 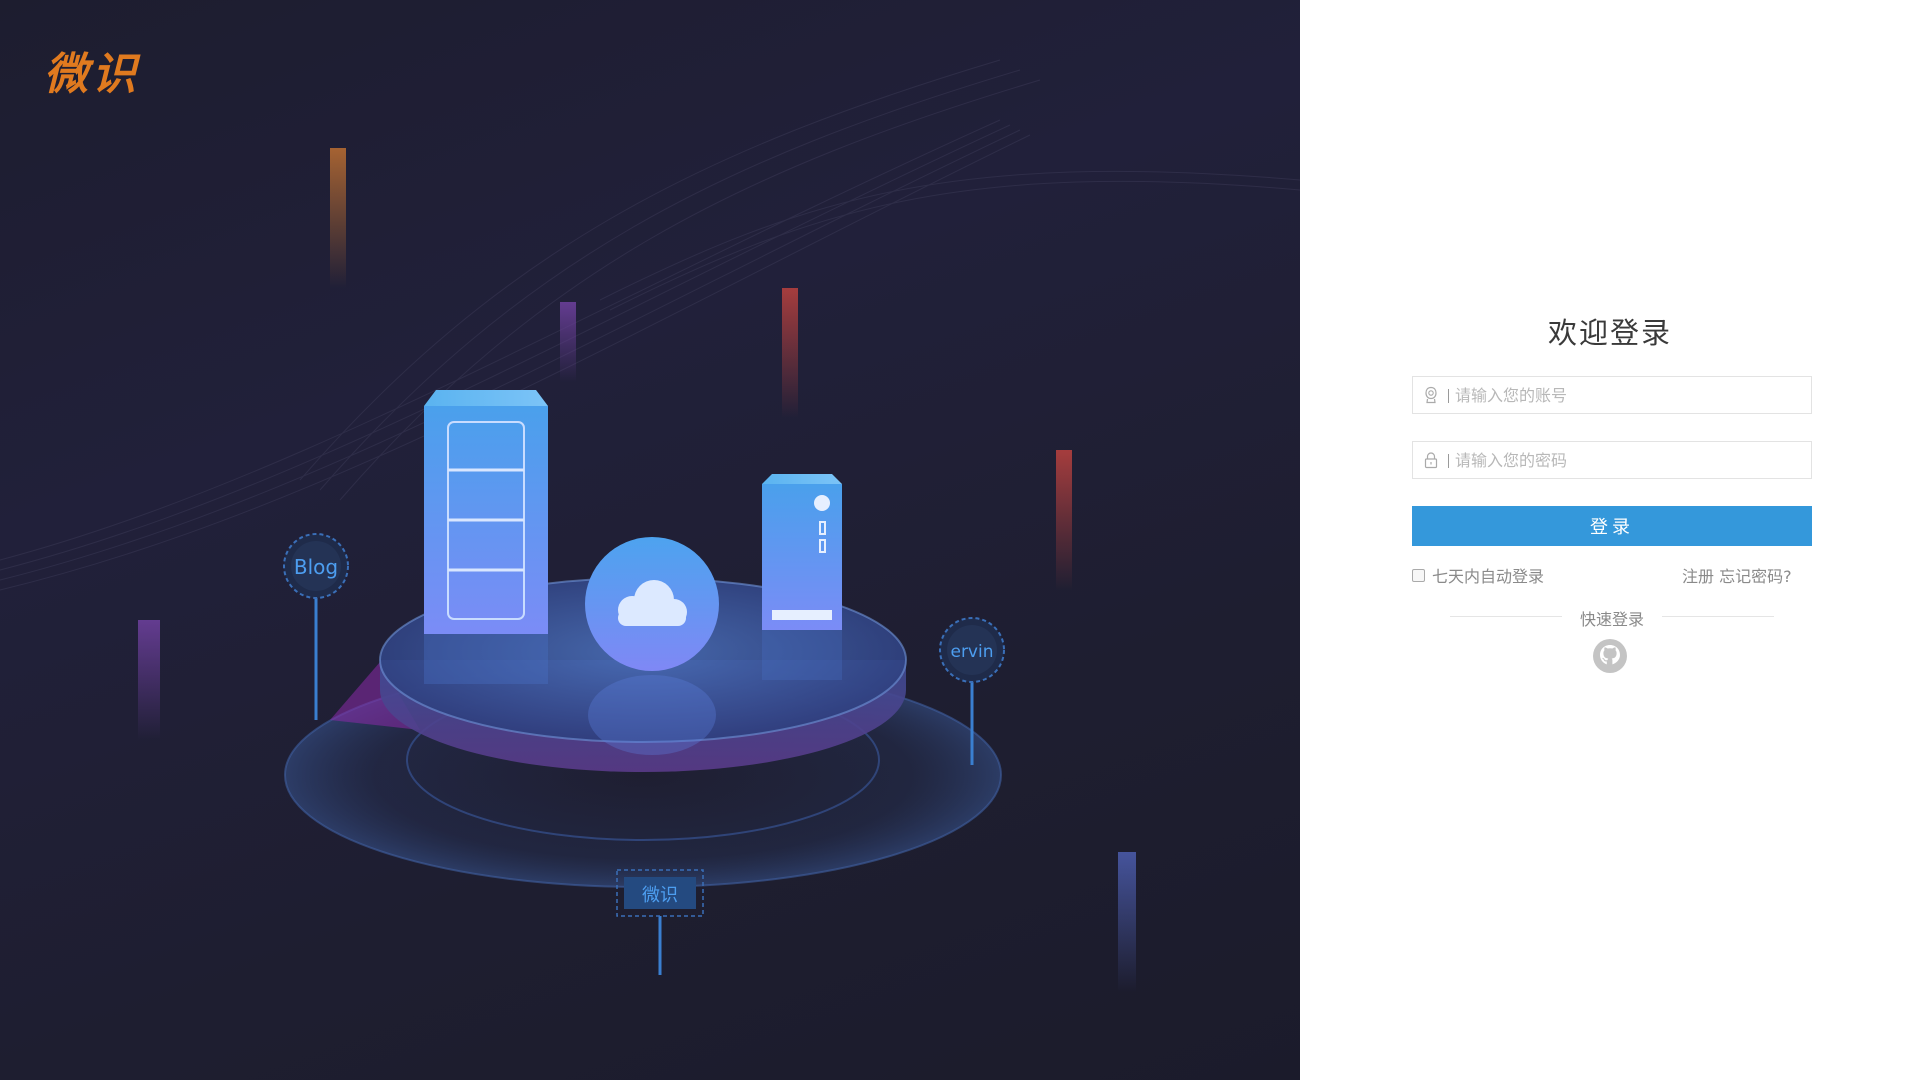 I want to click on username-input, so click(x=1625, y=395).